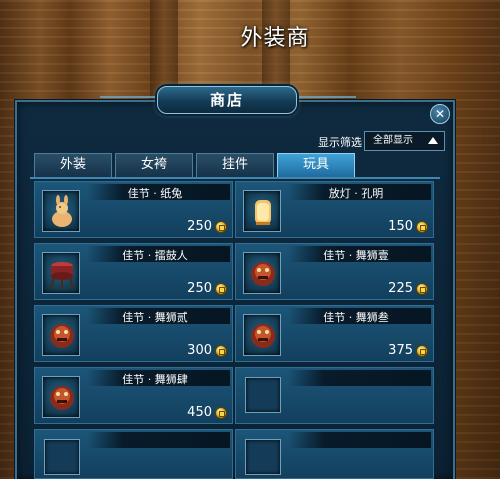 This screenshot has height=479, width=500. I want to click on tab-skirt: 女袴, so click(154, 165).